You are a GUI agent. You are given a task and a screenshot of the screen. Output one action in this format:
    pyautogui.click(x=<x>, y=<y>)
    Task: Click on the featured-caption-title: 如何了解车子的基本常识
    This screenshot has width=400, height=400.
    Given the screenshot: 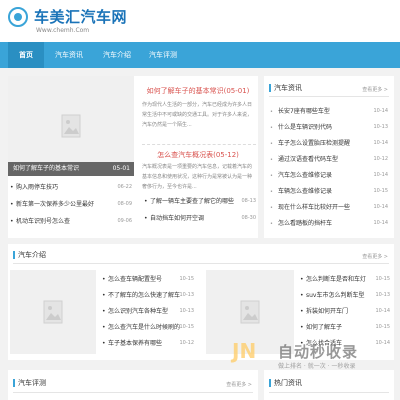 What is the action you would take?
    pyautogui.click(x=46, y=168)
    